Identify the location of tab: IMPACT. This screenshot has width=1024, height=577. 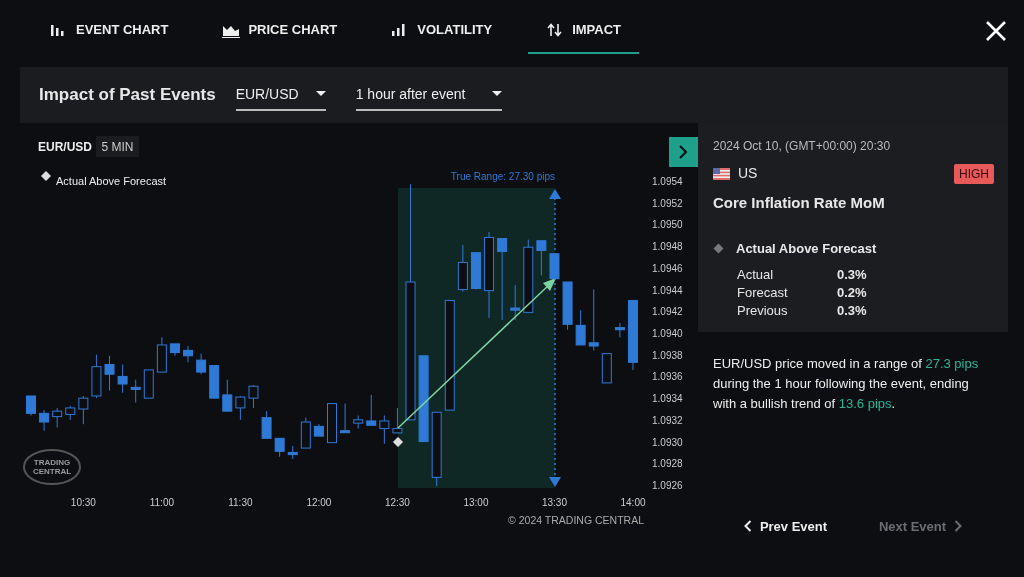
(584, 30).